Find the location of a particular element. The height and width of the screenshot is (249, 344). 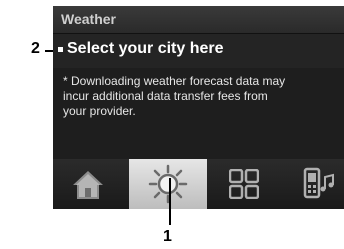

sun-icon is located at coordinates (168, 184).